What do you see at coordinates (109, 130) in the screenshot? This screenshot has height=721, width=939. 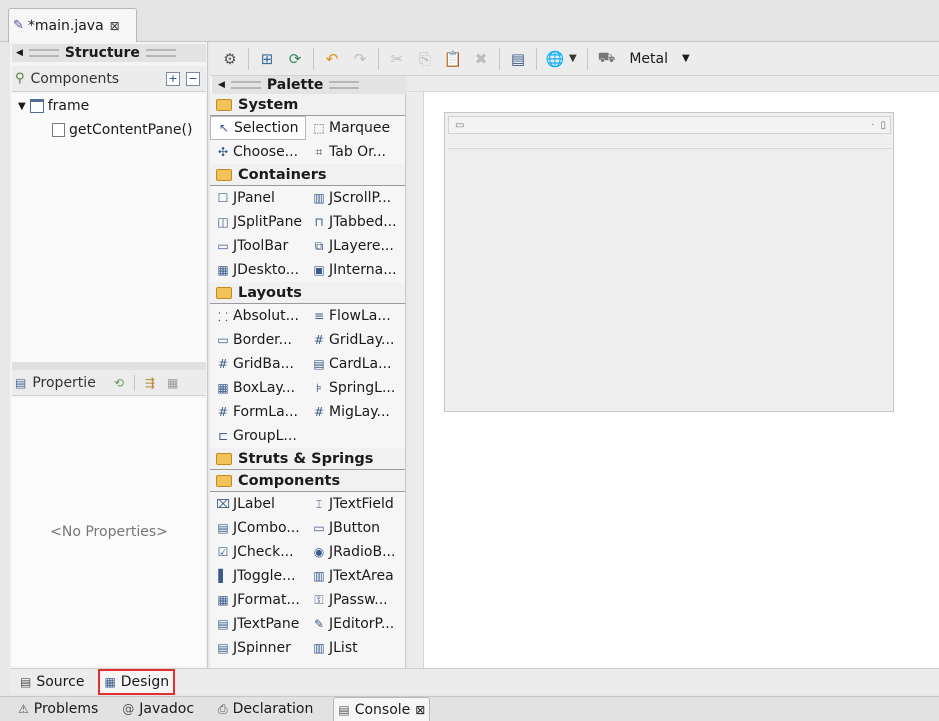 I see `tree-item-content-pane: getContentPane()` at bounding box center [109, 130].